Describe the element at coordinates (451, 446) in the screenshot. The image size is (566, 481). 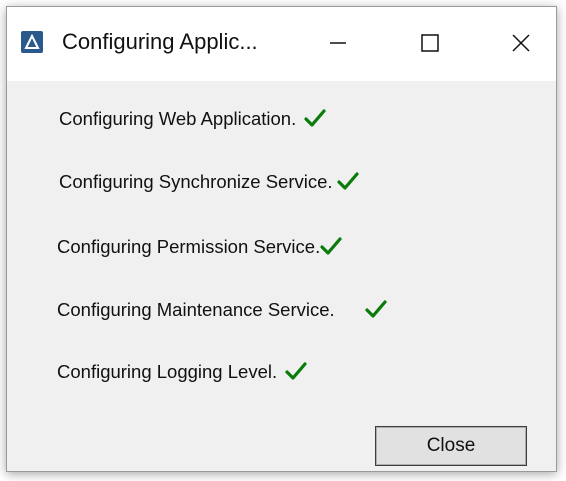
I see `close-button: Close` at that location.